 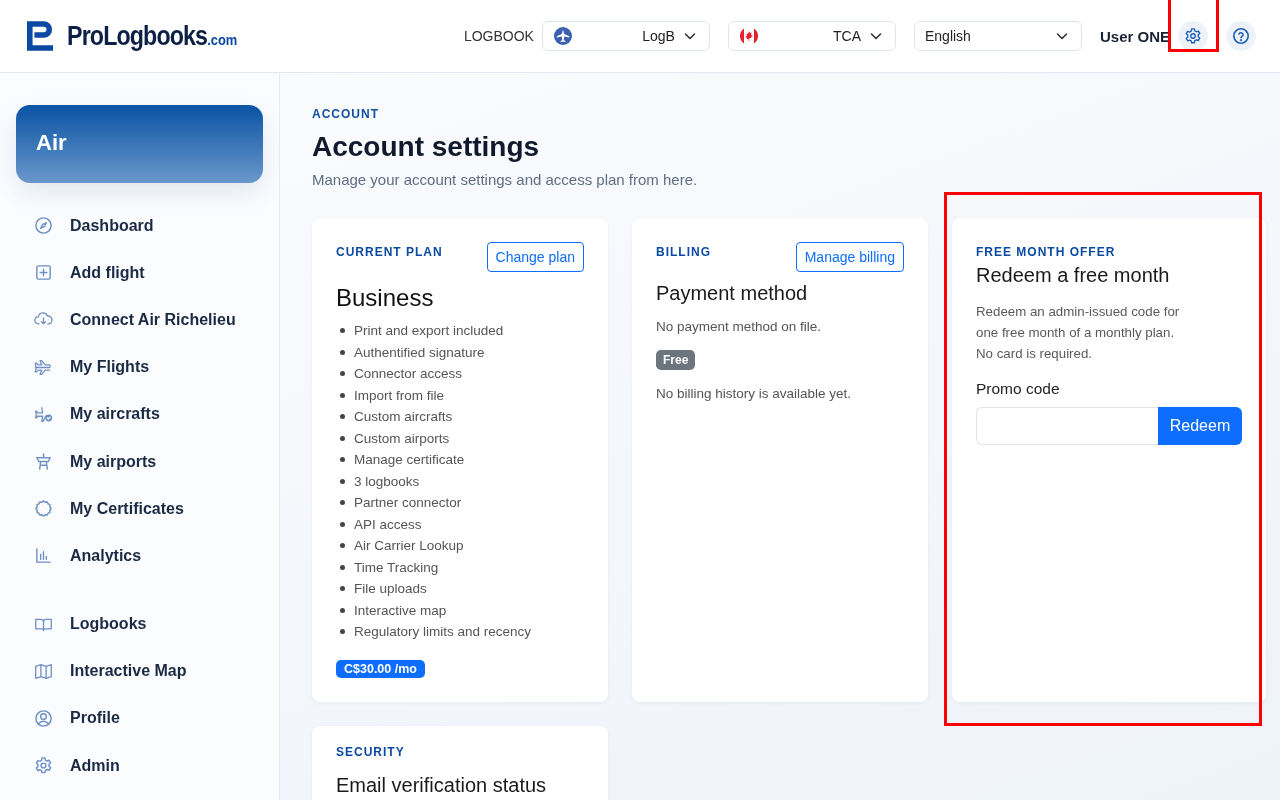 What do you see at coordinates (1046, 252) in the screenshot?
I see `card-label: FREE MONTH OFFER` at bounding box center [1046, 252].